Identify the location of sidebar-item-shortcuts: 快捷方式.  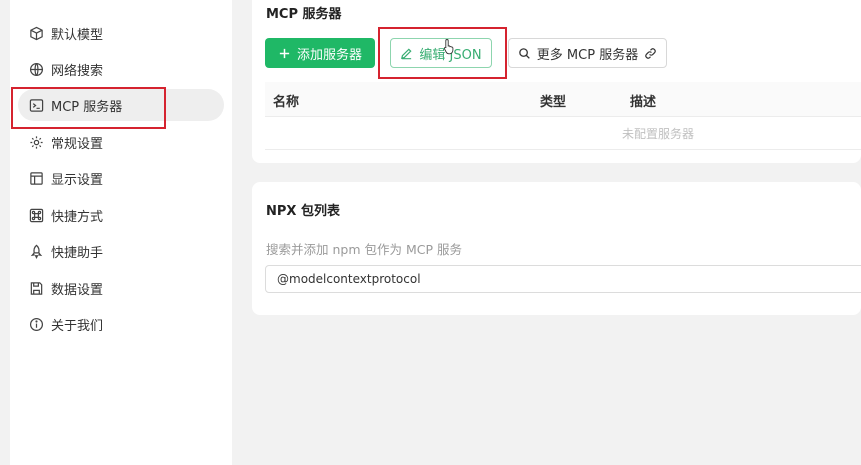
(121, 215).